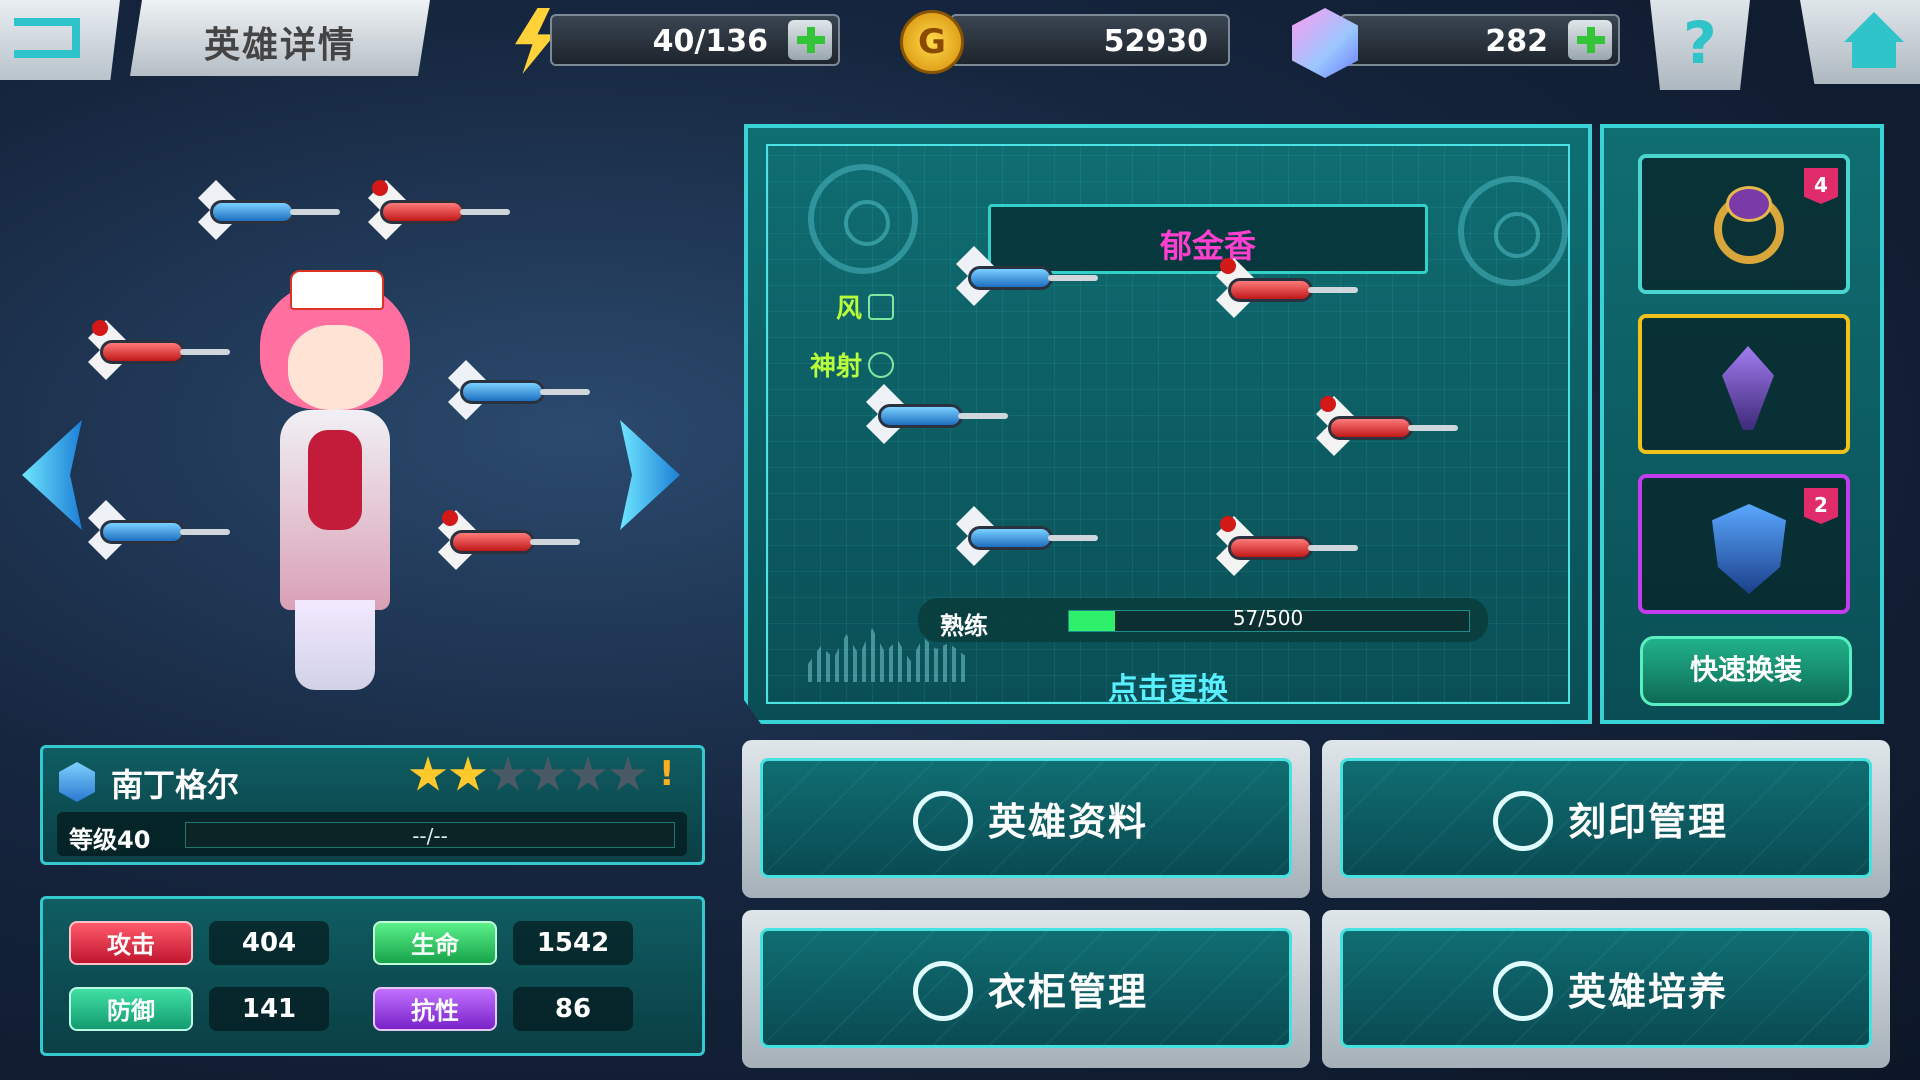 The height and width of the screenshot is (1080, 1920). I want to click on quick-equip-button: 快速换装, so click(1746, 671).